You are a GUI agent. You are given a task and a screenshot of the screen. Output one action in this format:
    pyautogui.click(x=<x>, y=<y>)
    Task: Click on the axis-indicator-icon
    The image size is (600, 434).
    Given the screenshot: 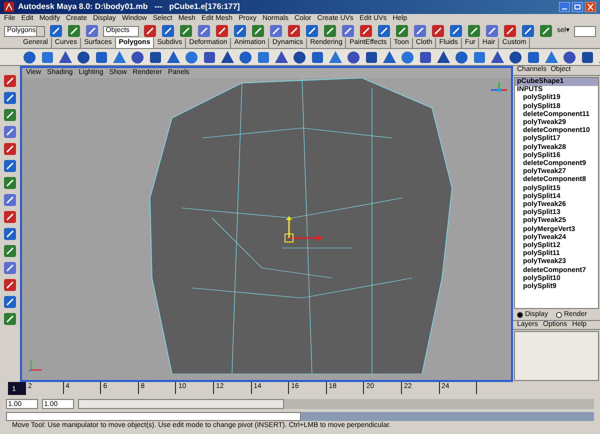 What is the action you would take?
    pyautogui.click(x=36, y=365)
    